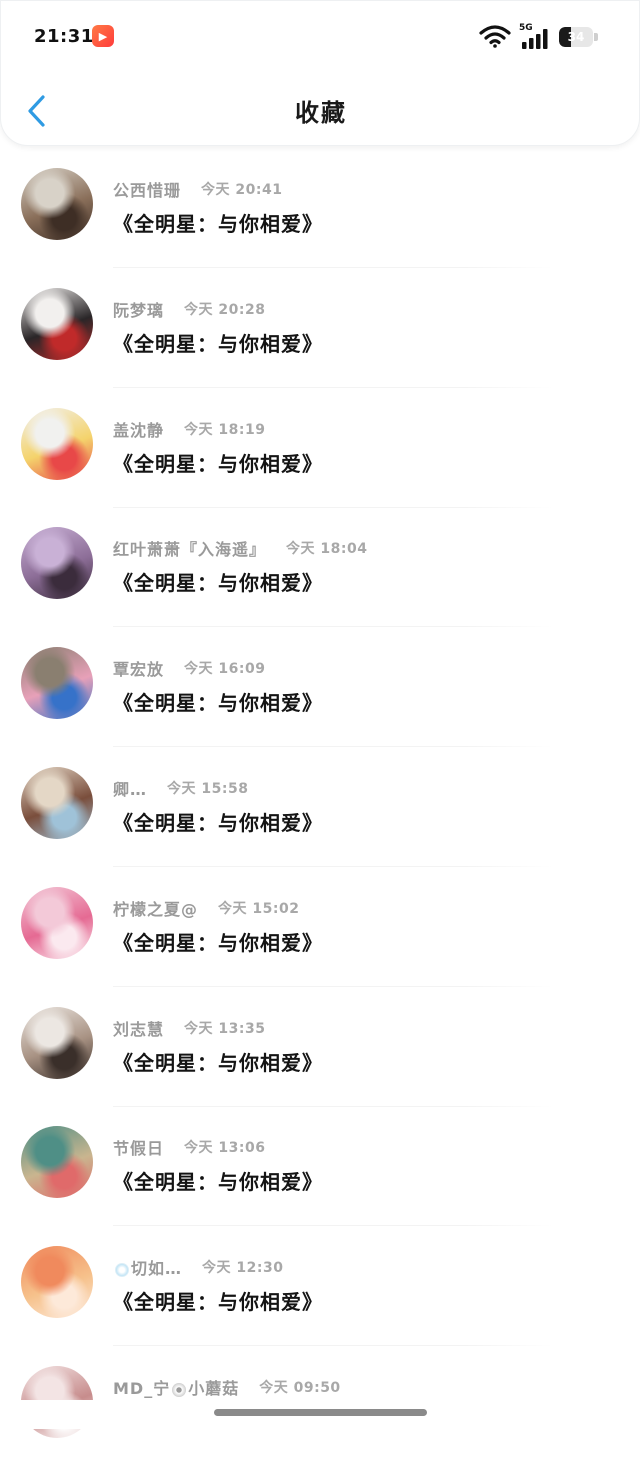  Describe the element at coordinates (197, 189) in the screenshot. I see `item-meta: 公西惜珊 今天 20:41` at that location.